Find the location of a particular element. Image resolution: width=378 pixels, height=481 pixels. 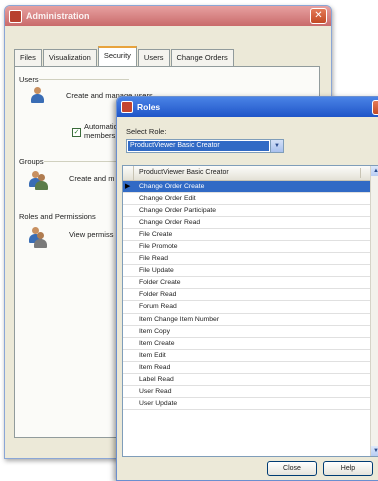

permission-row: Change Order Read is located at coordinates (246, 223).